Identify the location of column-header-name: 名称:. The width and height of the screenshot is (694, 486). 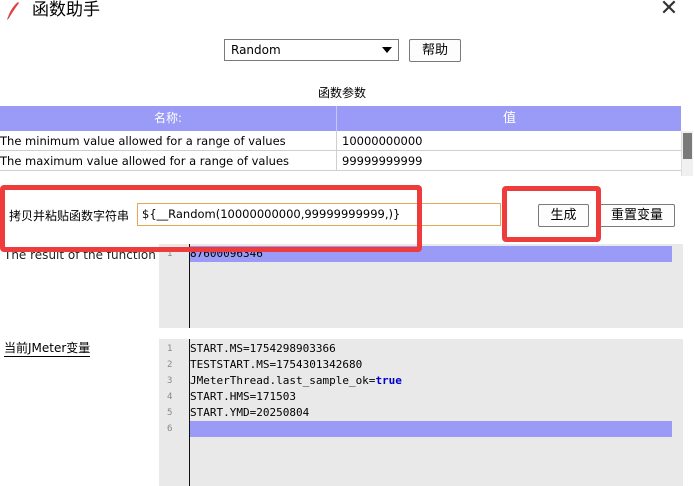
(168, 118).